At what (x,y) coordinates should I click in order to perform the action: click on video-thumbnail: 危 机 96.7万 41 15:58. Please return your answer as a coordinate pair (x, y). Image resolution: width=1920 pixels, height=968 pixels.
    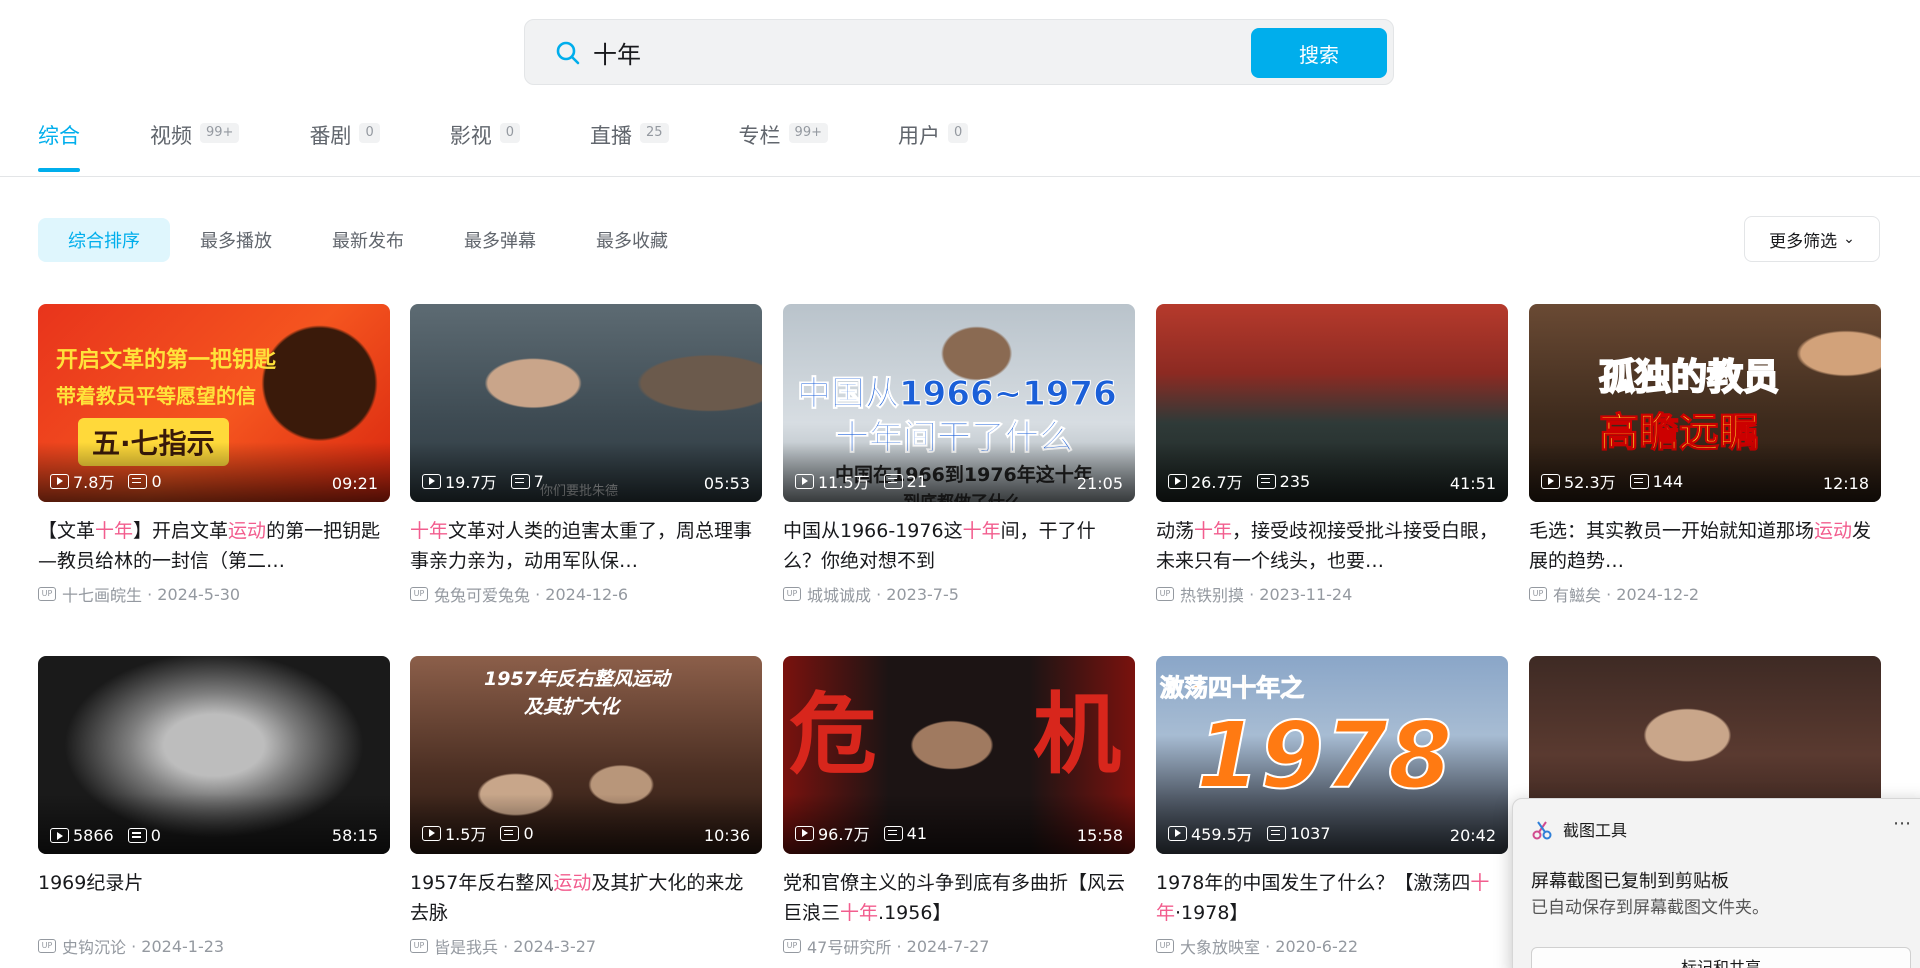
    Looking at the image, I should click on (959, 755).